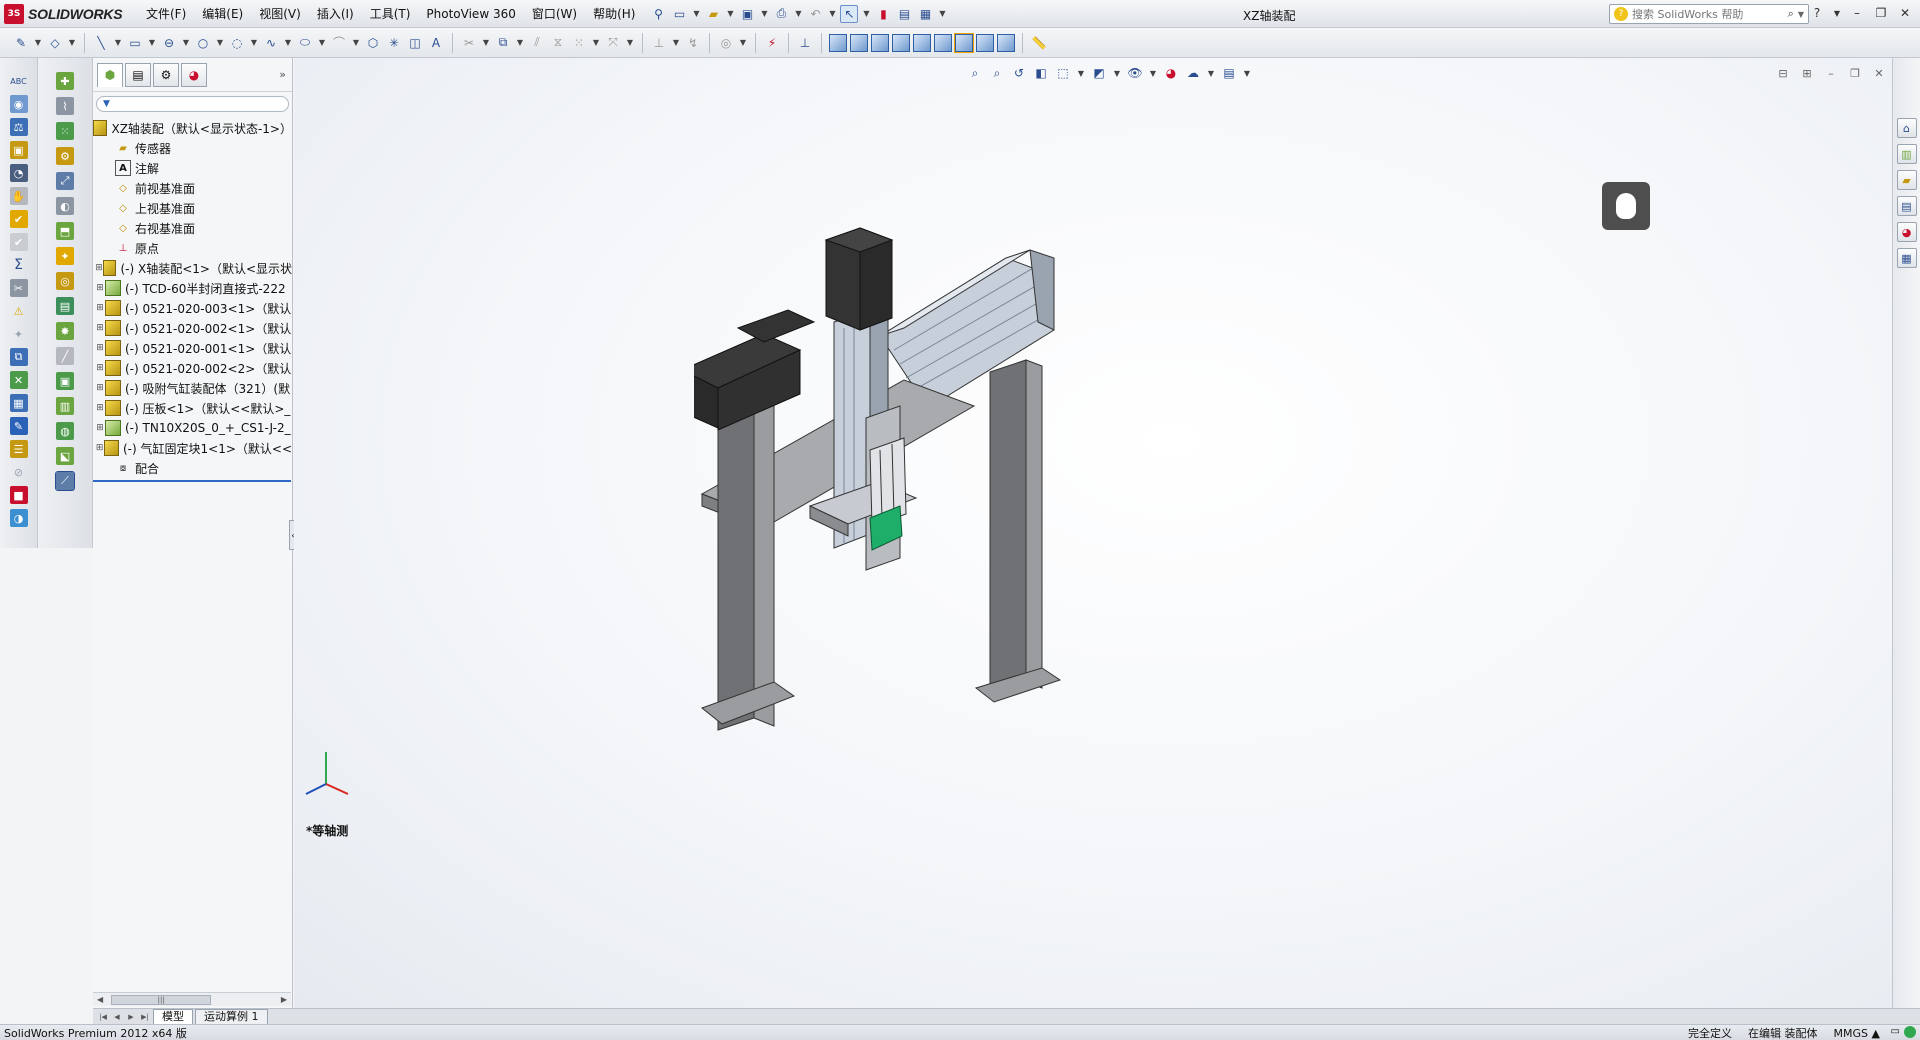 This screenshot has width=1920, height=1040. Describe the element at coordinates (65, 256) in the screenshot. I see `reference-geometry-icon: ✦` at that location.